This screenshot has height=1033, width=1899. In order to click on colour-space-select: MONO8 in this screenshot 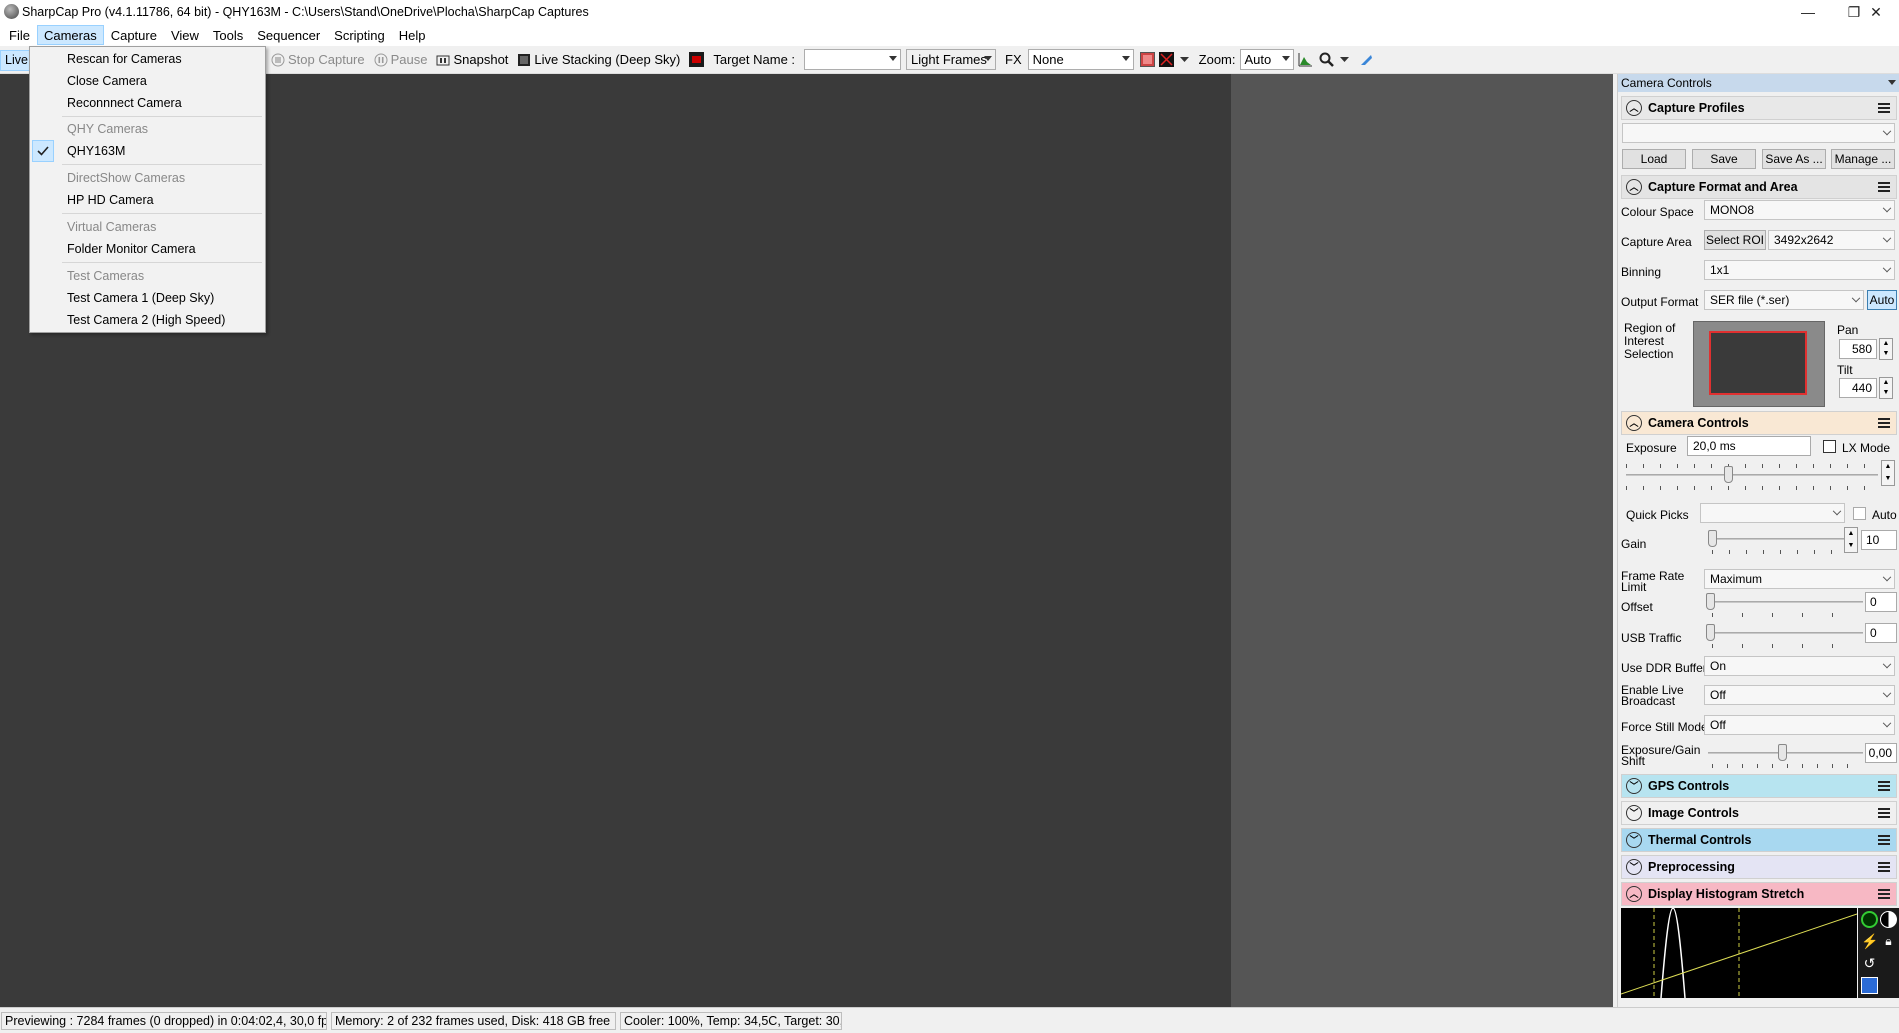, I will do `click(1799, 210)`.